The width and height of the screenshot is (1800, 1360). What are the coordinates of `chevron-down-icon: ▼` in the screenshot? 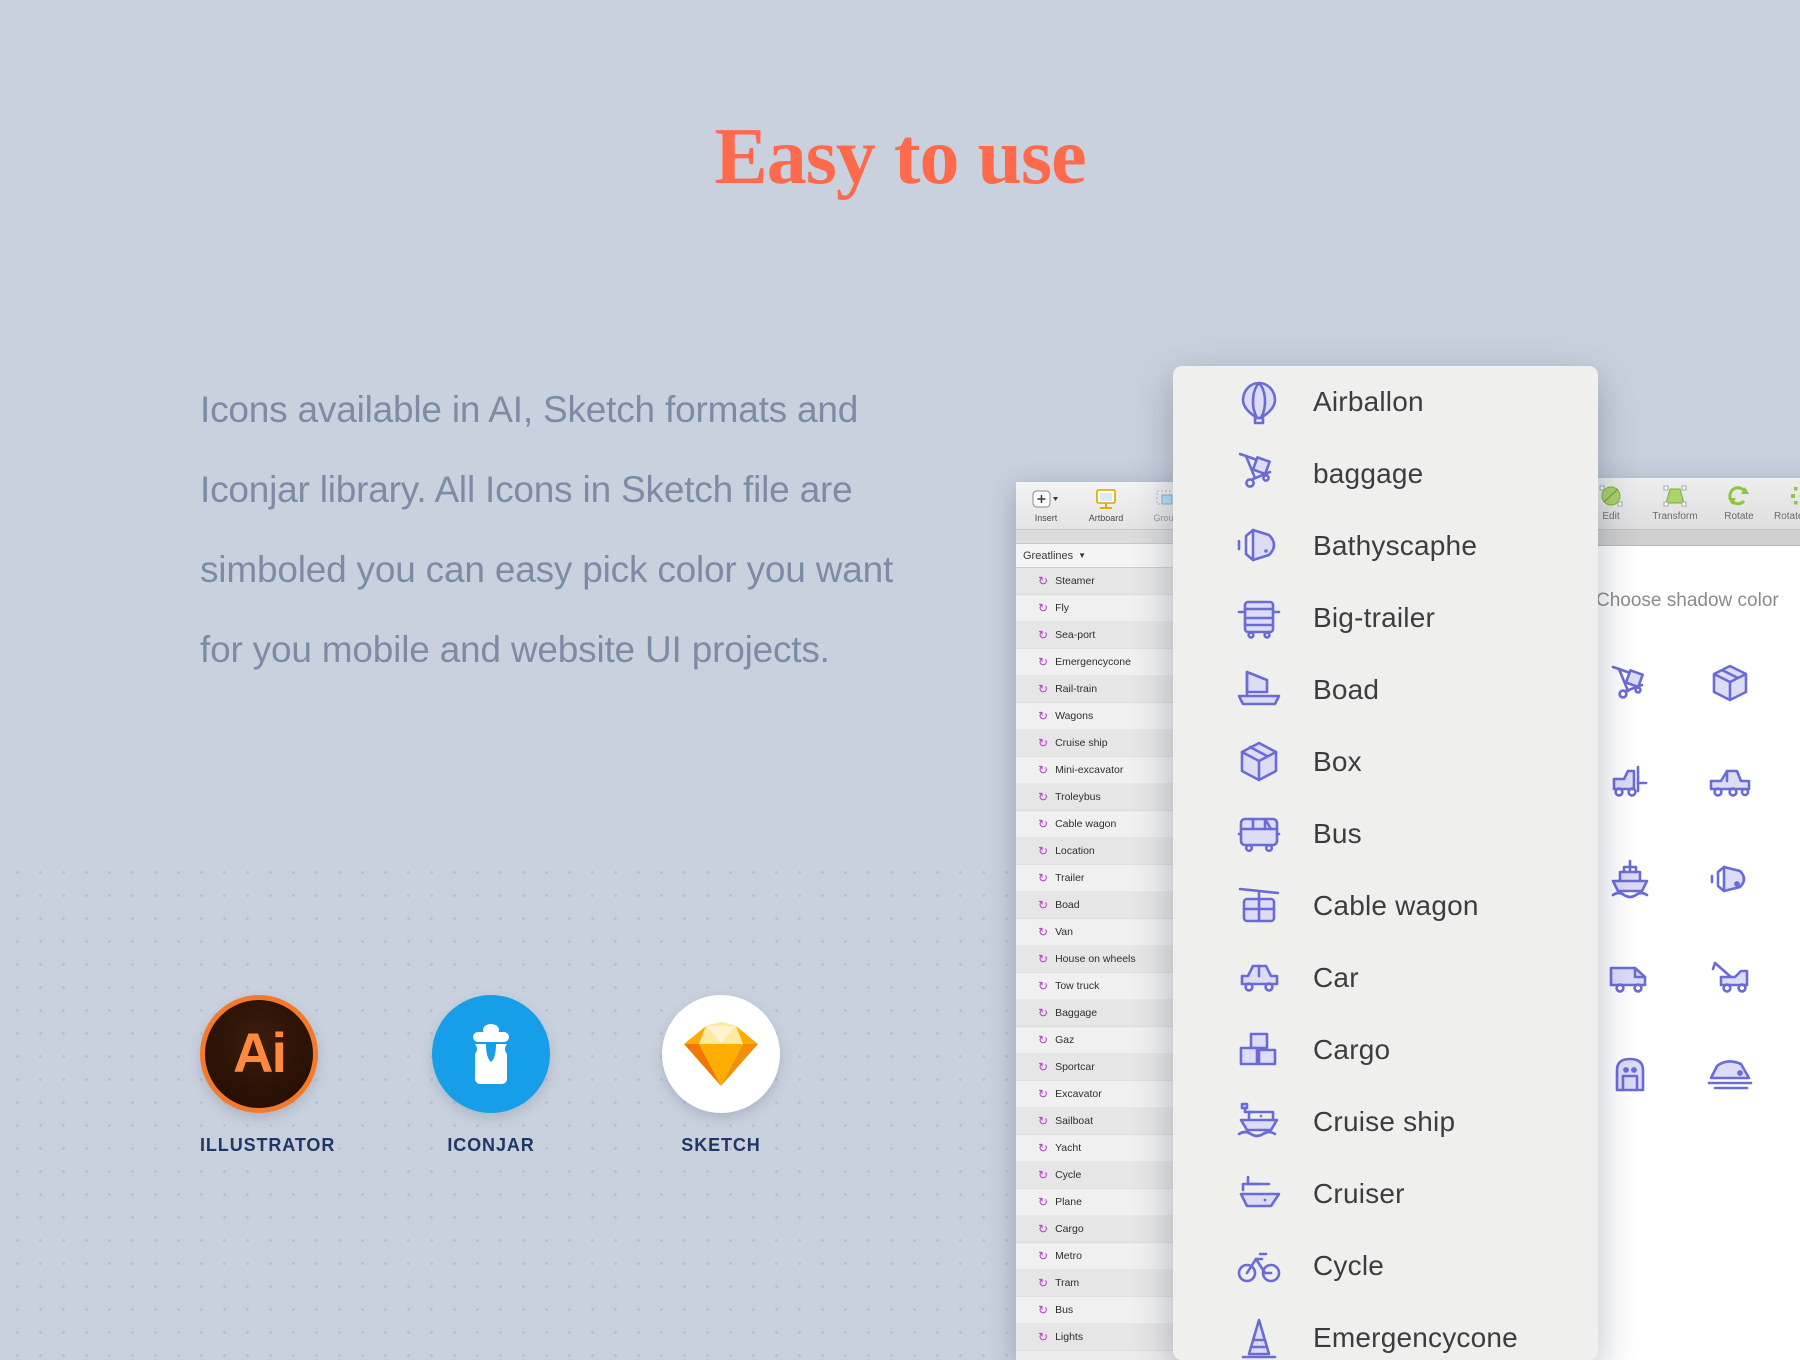 It's located at (1082, 555).